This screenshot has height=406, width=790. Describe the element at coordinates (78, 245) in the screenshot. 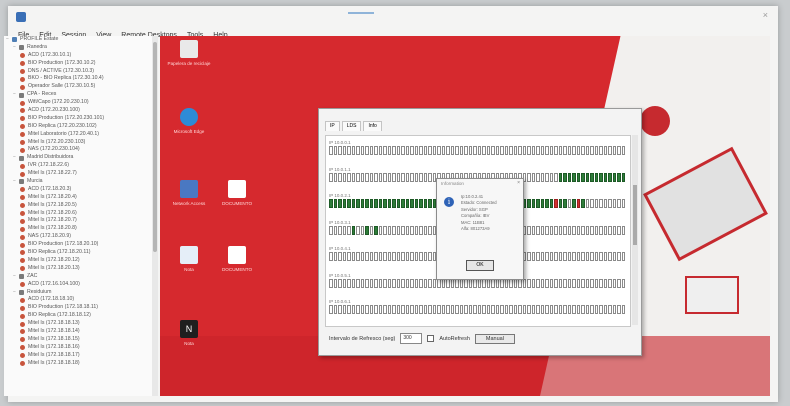

I see `tree-host: BIO Production (172.18.20.10)` at that location.